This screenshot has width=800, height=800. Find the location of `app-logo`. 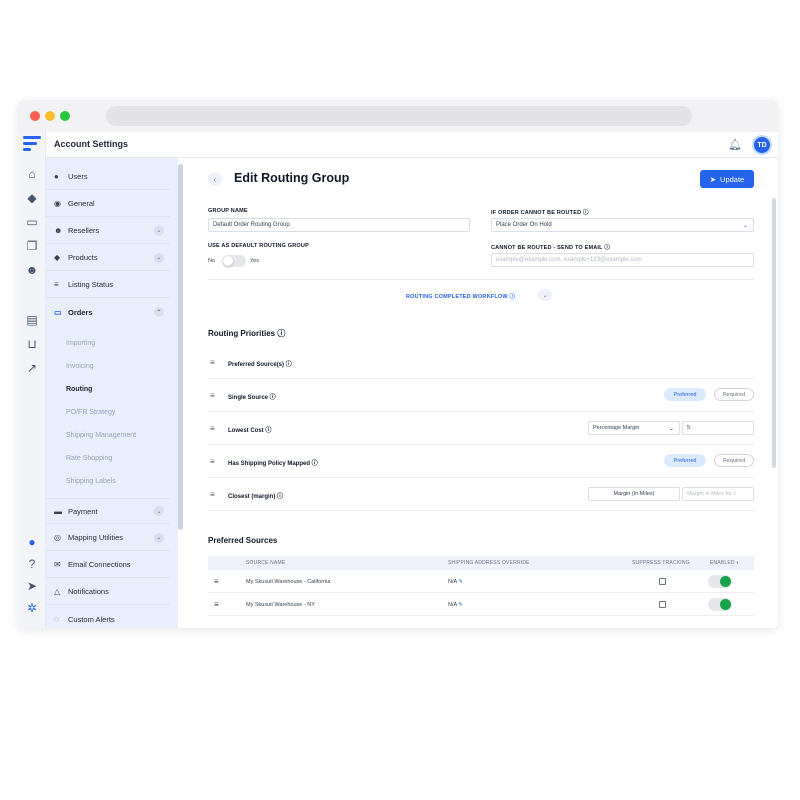

app-logo is located at coordinates (32, 144).